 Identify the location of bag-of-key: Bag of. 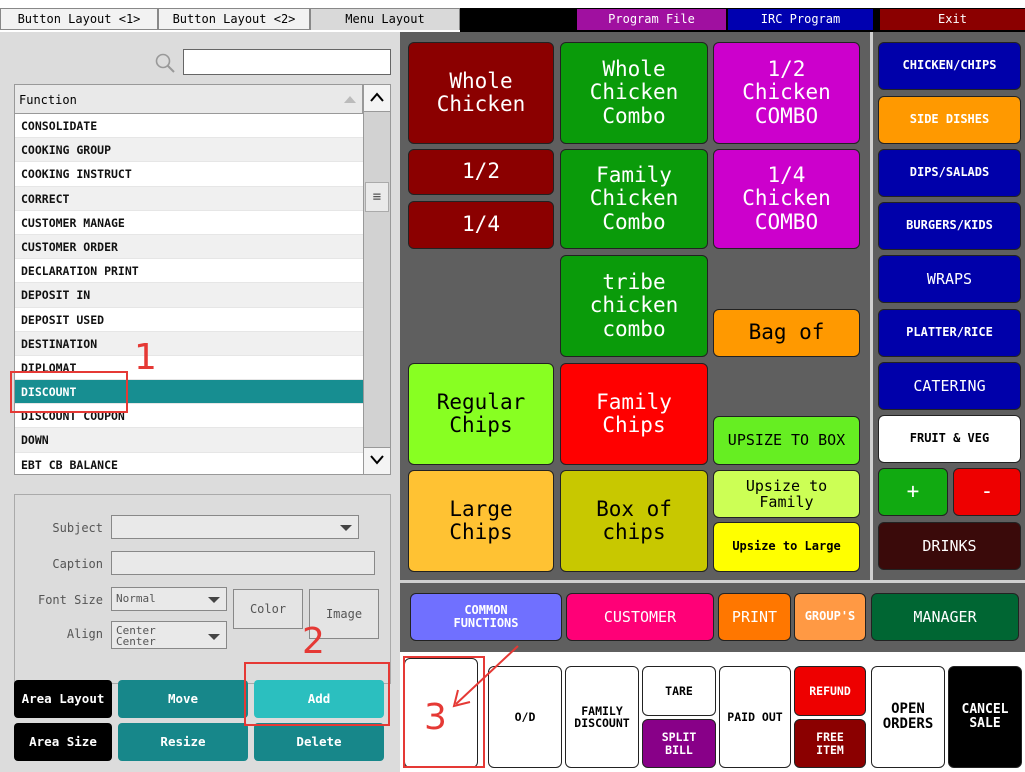
(786, 333).